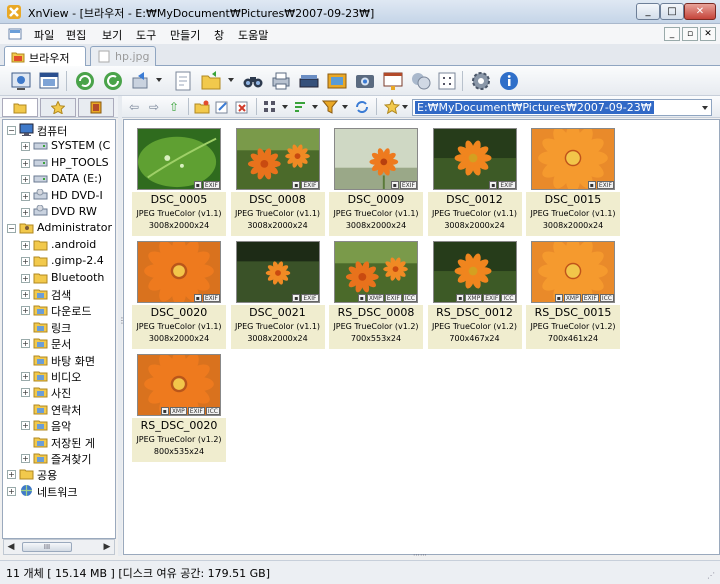 The height and width of the screenshot is (584, 720). Describe the element at coordinates (49, 81) in the screenshot. I see `window-icon` at that location.